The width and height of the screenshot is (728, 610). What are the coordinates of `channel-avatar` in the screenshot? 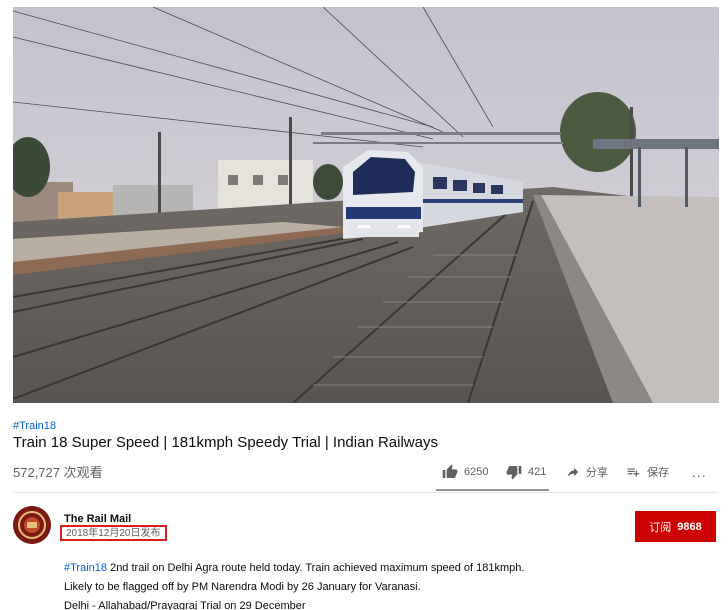 It's located at (32, 525).